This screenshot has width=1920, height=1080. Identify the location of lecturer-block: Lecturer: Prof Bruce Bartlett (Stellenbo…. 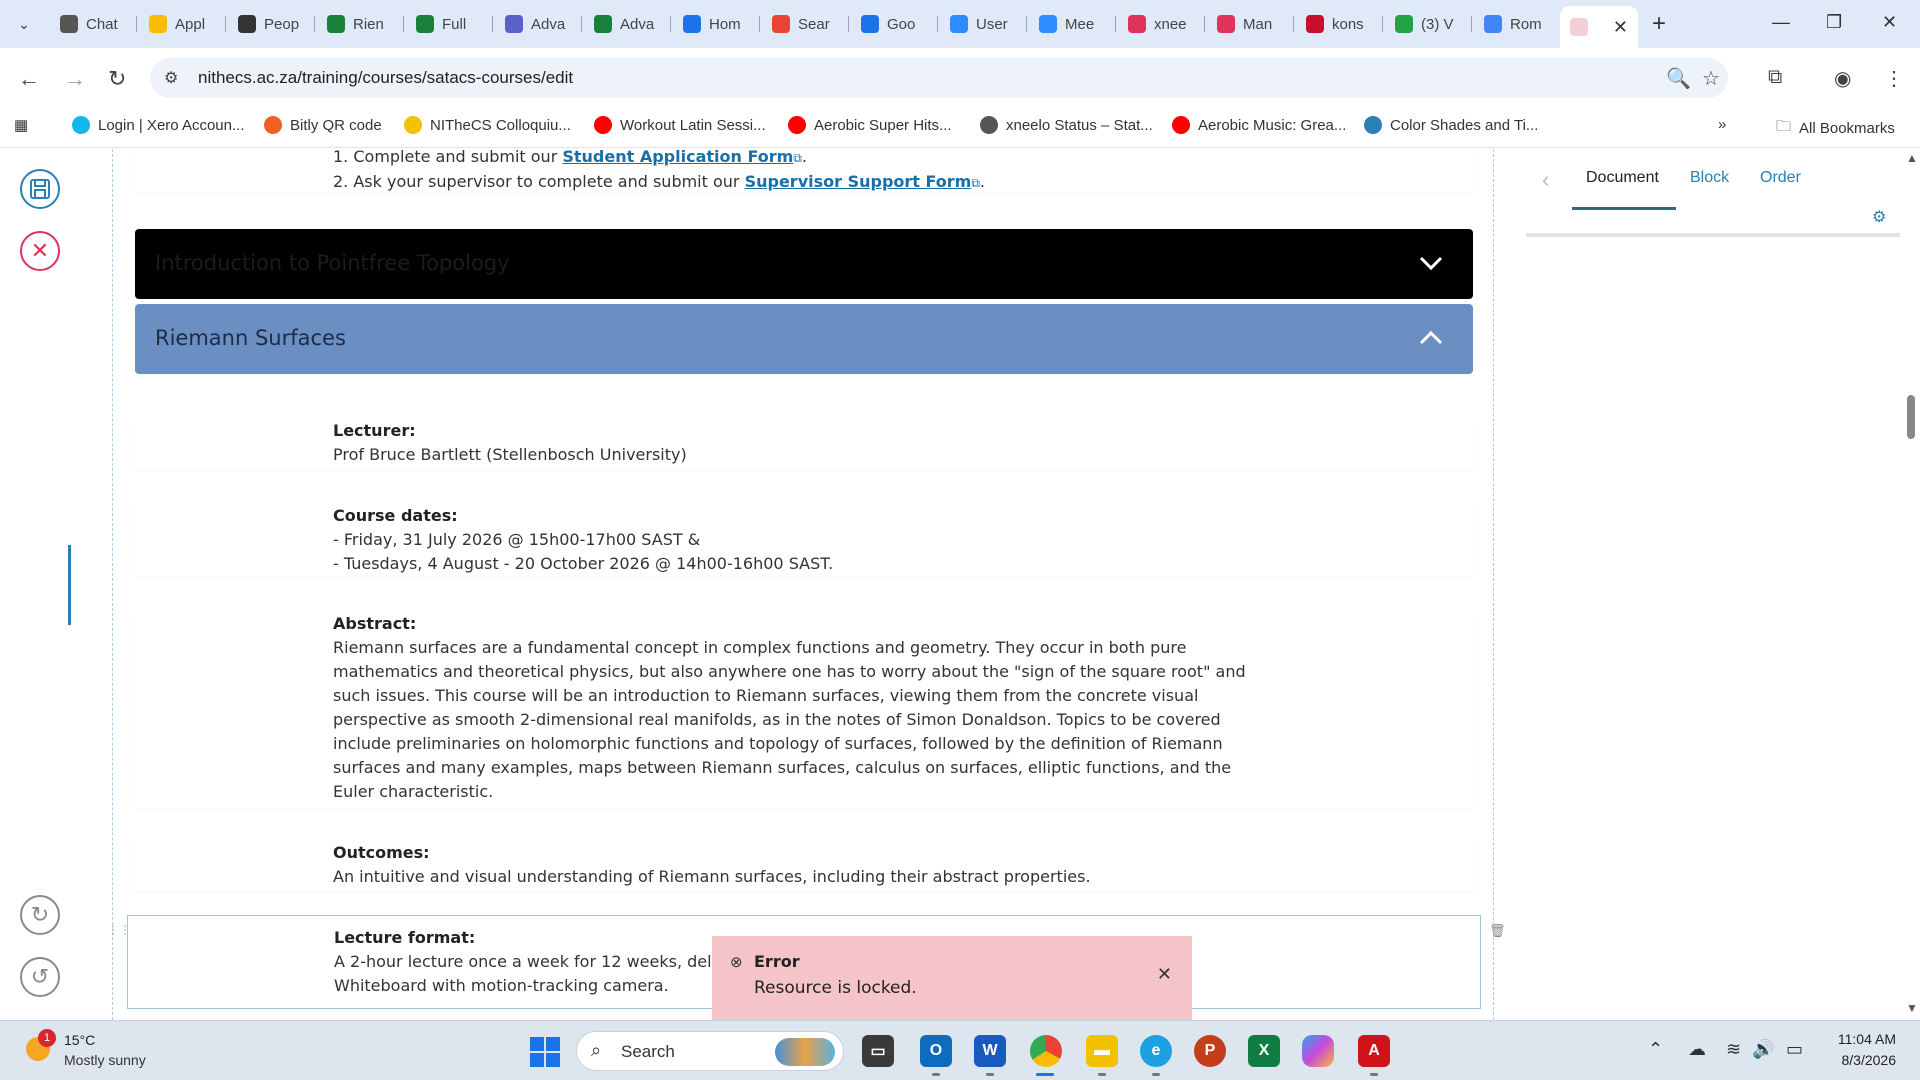
(804, 444).